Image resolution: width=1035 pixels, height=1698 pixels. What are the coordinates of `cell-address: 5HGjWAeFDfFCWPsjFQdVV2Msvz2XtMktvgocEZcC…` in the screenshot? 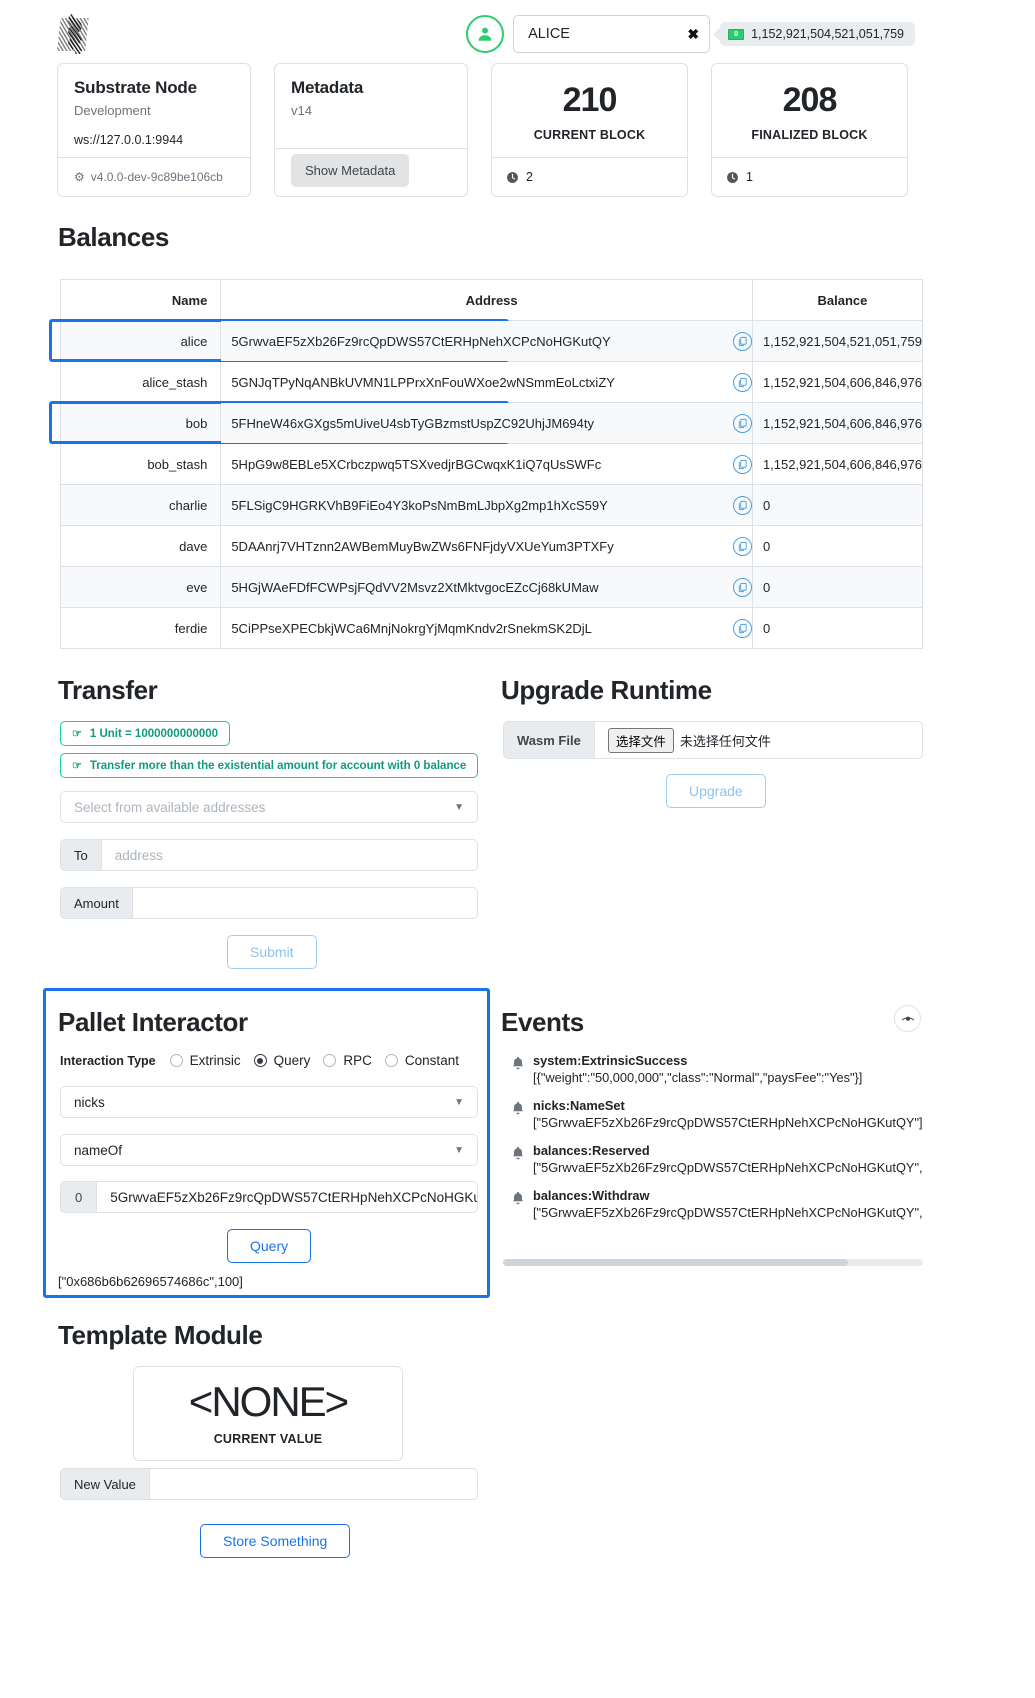 It's located at (486, 587).